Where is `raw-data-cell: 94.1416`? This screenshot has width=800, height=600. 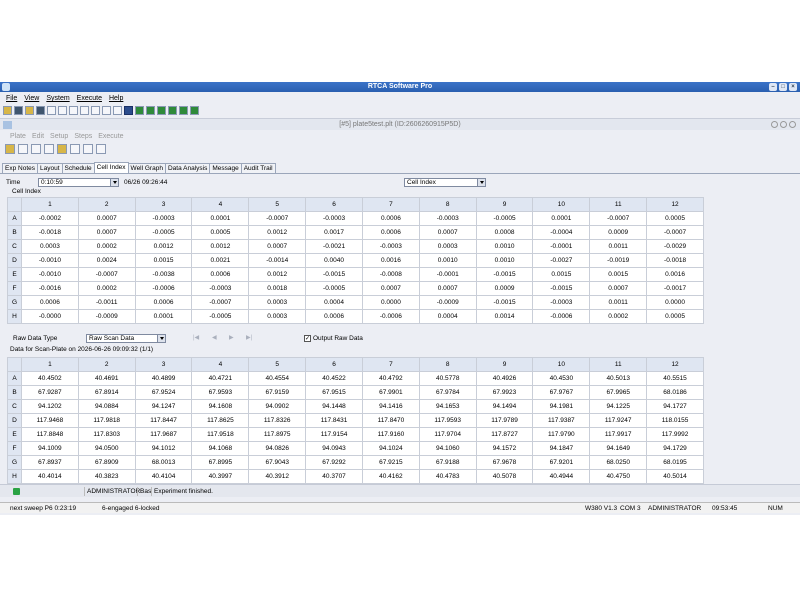 raw-data-cell: 94.1416 is located at coordinates (390, 406).